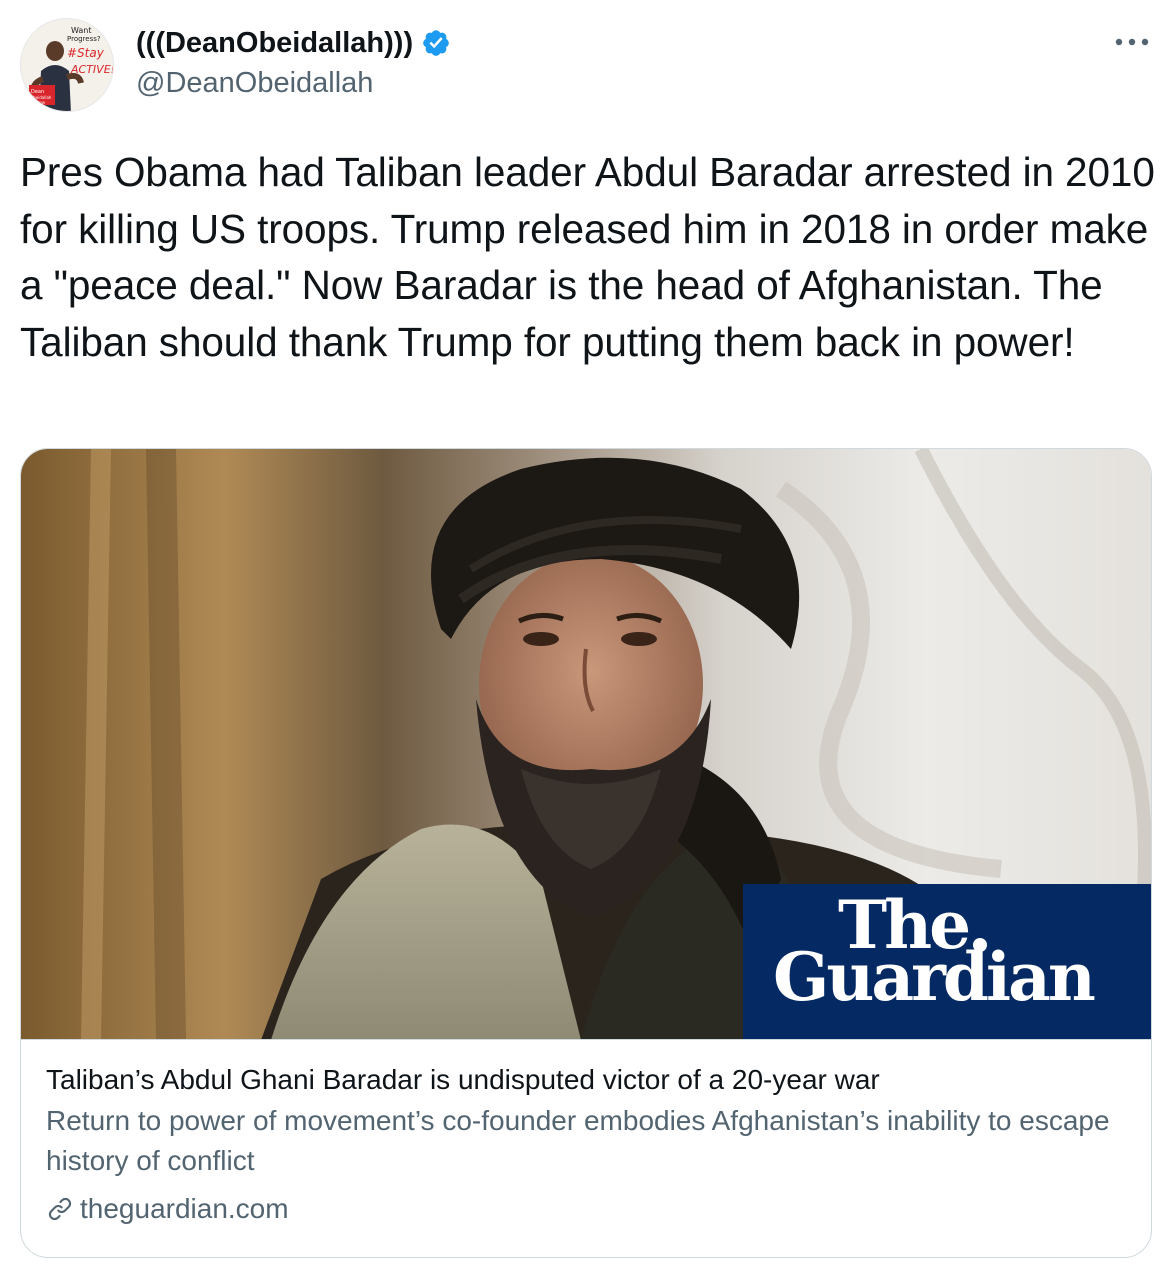 This screenshot has width=1170, height=1276. What do you see at coordinates (254, 83) in the screenshot?
I see `author-handle: @DeanObeidallah` at bounding box center [254, 83].